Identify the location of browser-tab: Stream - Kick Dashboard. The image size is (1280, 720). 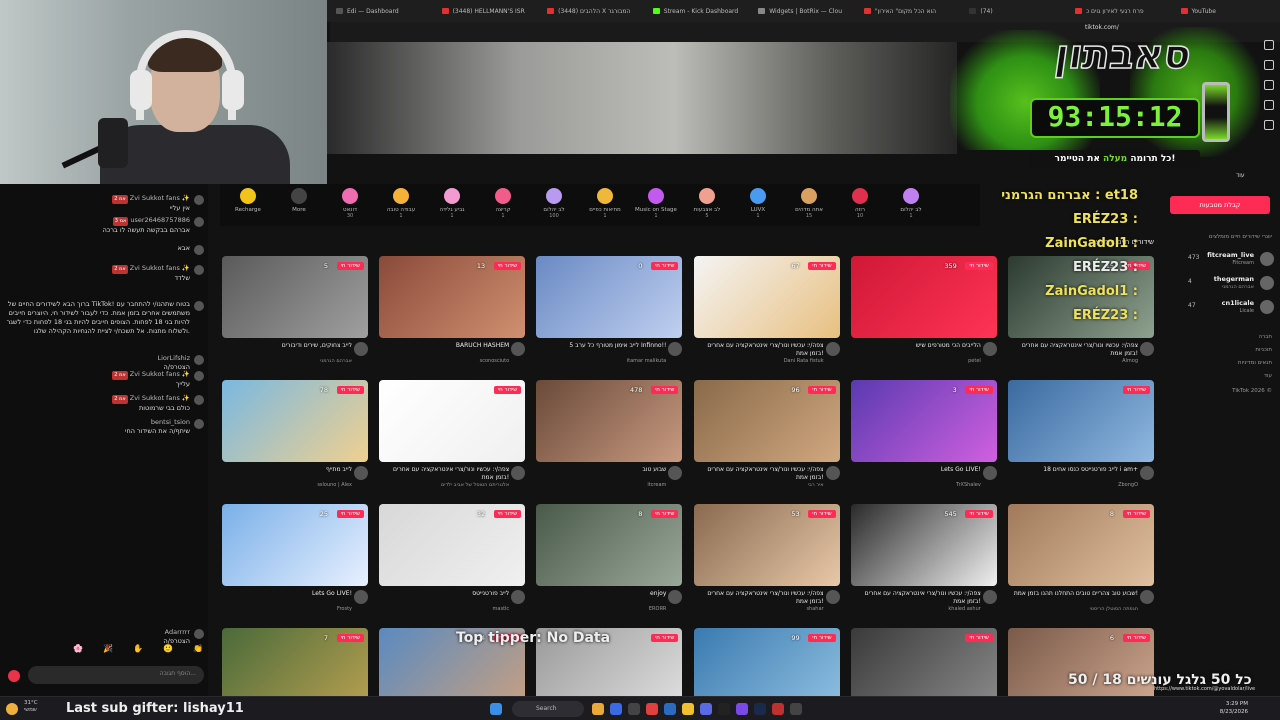
(700, 11).